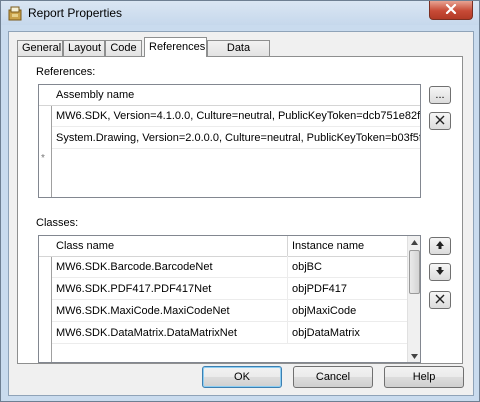 The image size is (480, 402). What do you see at coordinates (75, 13) in the screenshot?
I see `window-title: Report Properties` at bounding box center [75, 13].